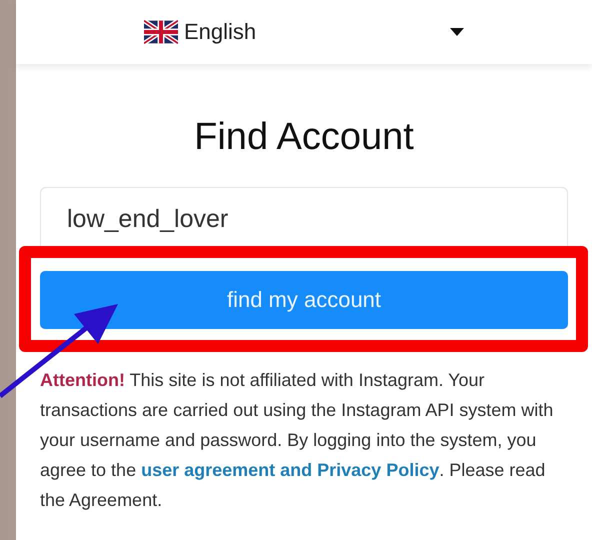 Image resolution: width=592 pixels, height=540 pixels. What do you see at coordinates (304, 32) in the screenshot?
I see `language-select: English` at bounding box center [304, 32].